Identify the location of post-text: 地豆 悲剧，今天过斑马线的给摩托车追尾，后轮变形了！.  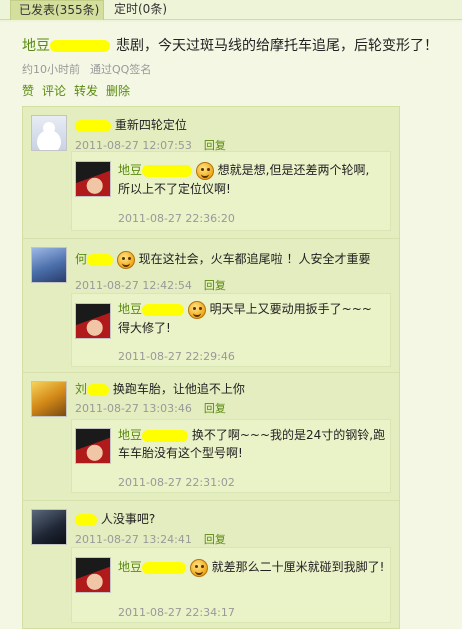
(230, 45).